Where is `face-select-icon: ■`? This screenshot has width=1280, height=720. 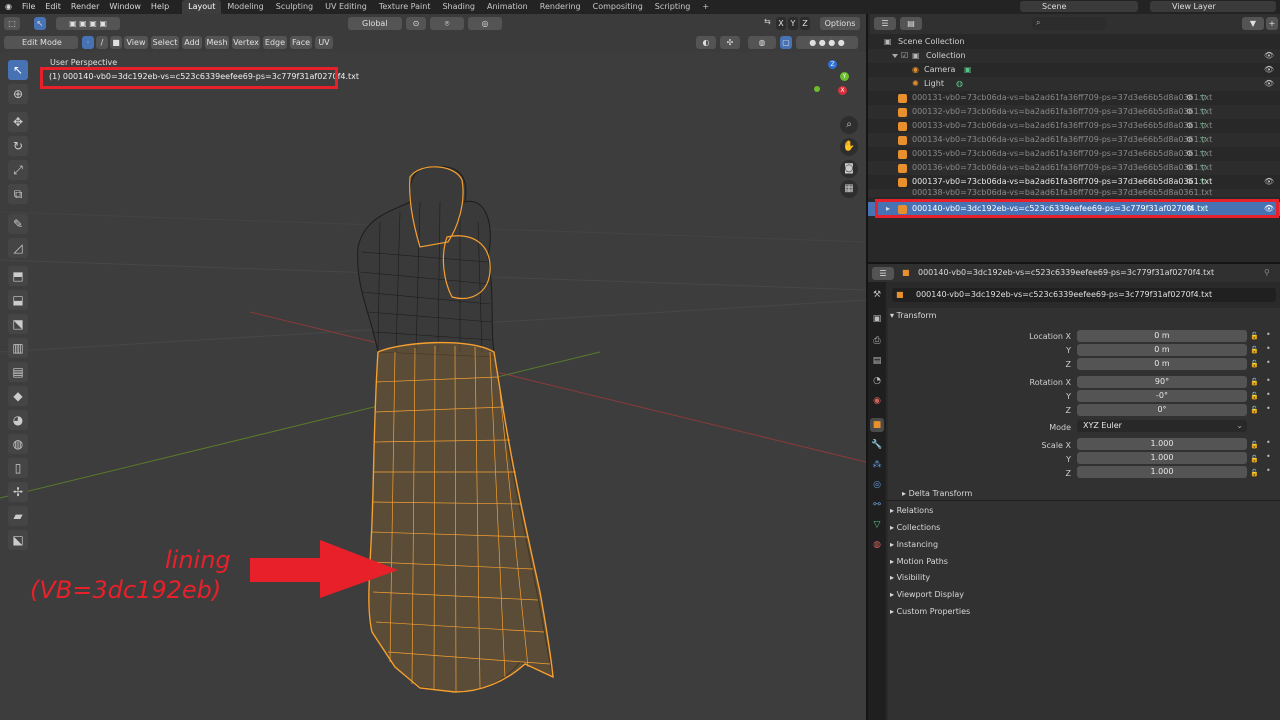
face-select-icon: ■ is located at coordinates (116, 42).